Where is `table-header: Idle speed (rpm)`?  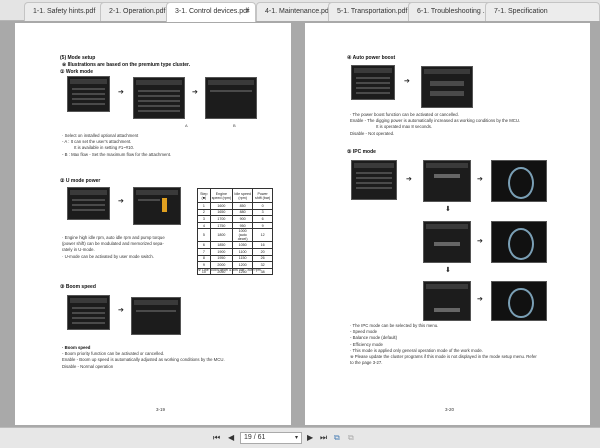 table-header: Idle speed (rpm) is located at coordinates (243, 195).